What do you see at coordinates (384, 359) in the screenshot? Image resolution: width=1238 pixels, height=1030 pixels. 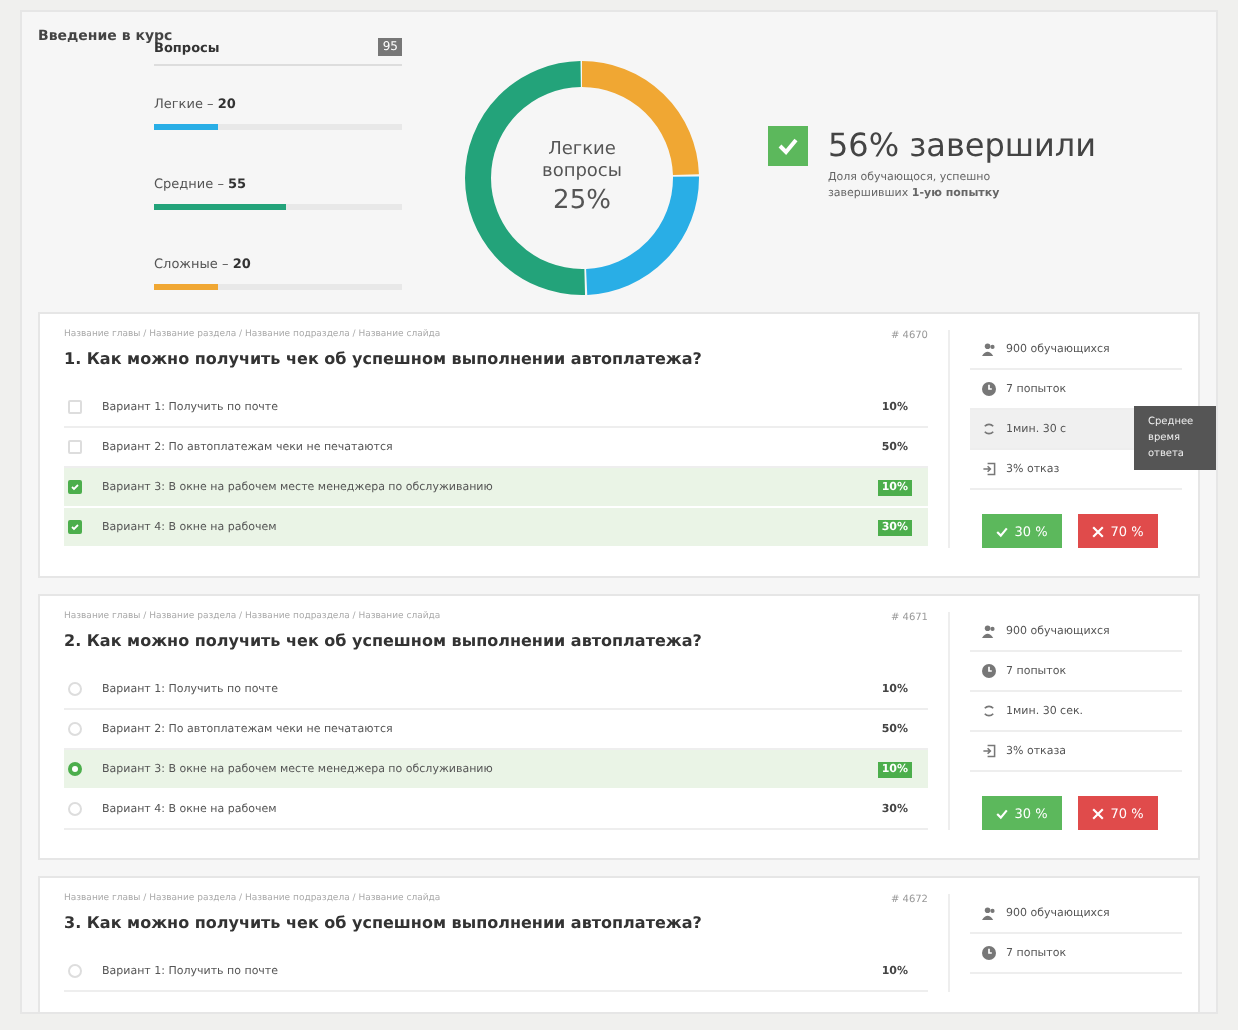 I see `question-text: 1. Как можно получить чек об успешном выполнении автоплатежа?` at bounding box center [384, 359].